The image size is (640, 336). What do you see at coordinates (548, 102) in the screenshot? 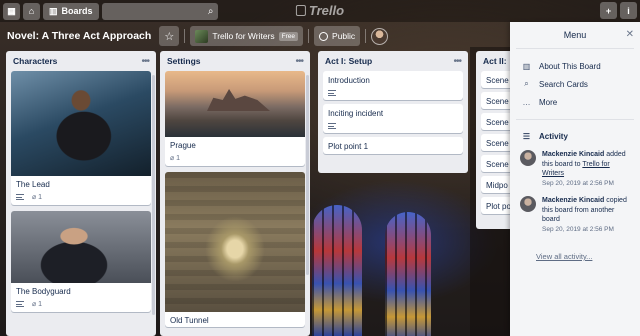
I see `menu-item-label: More` at bounding box center [548, 102].